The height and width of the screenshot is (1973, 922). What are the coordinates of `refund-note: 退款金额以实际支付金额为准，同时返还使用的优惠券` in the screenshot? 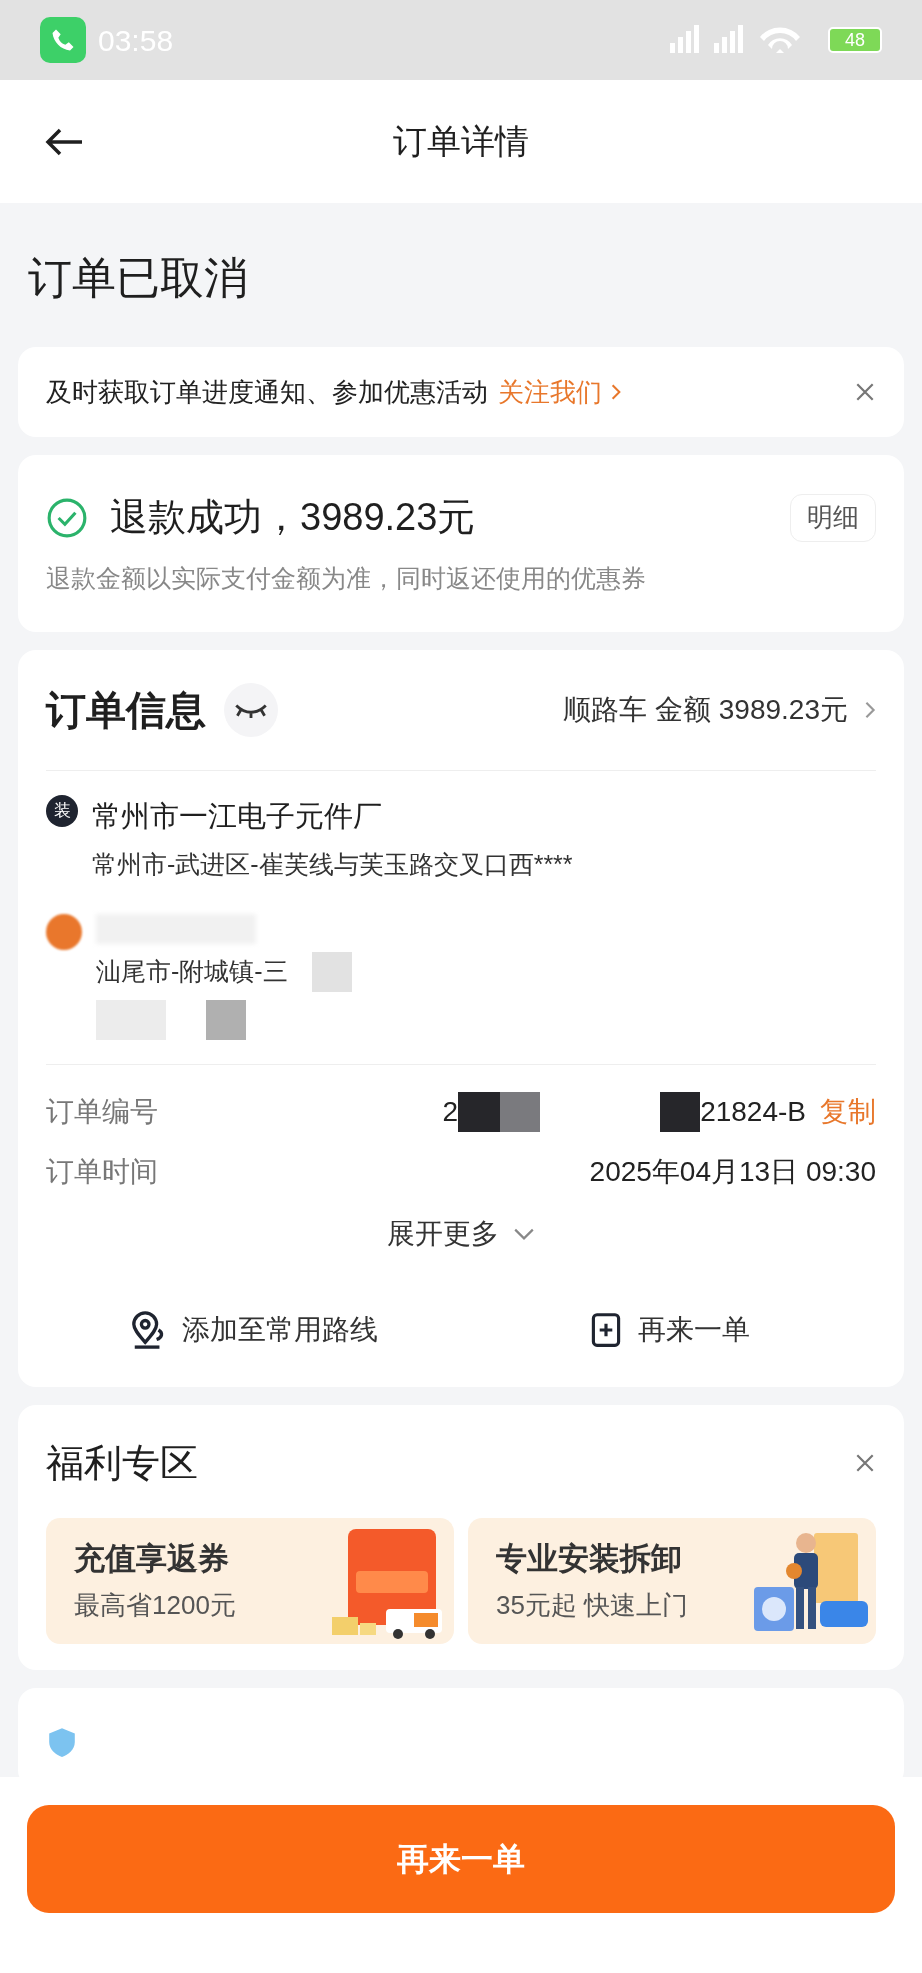 It's located at (346, 578).